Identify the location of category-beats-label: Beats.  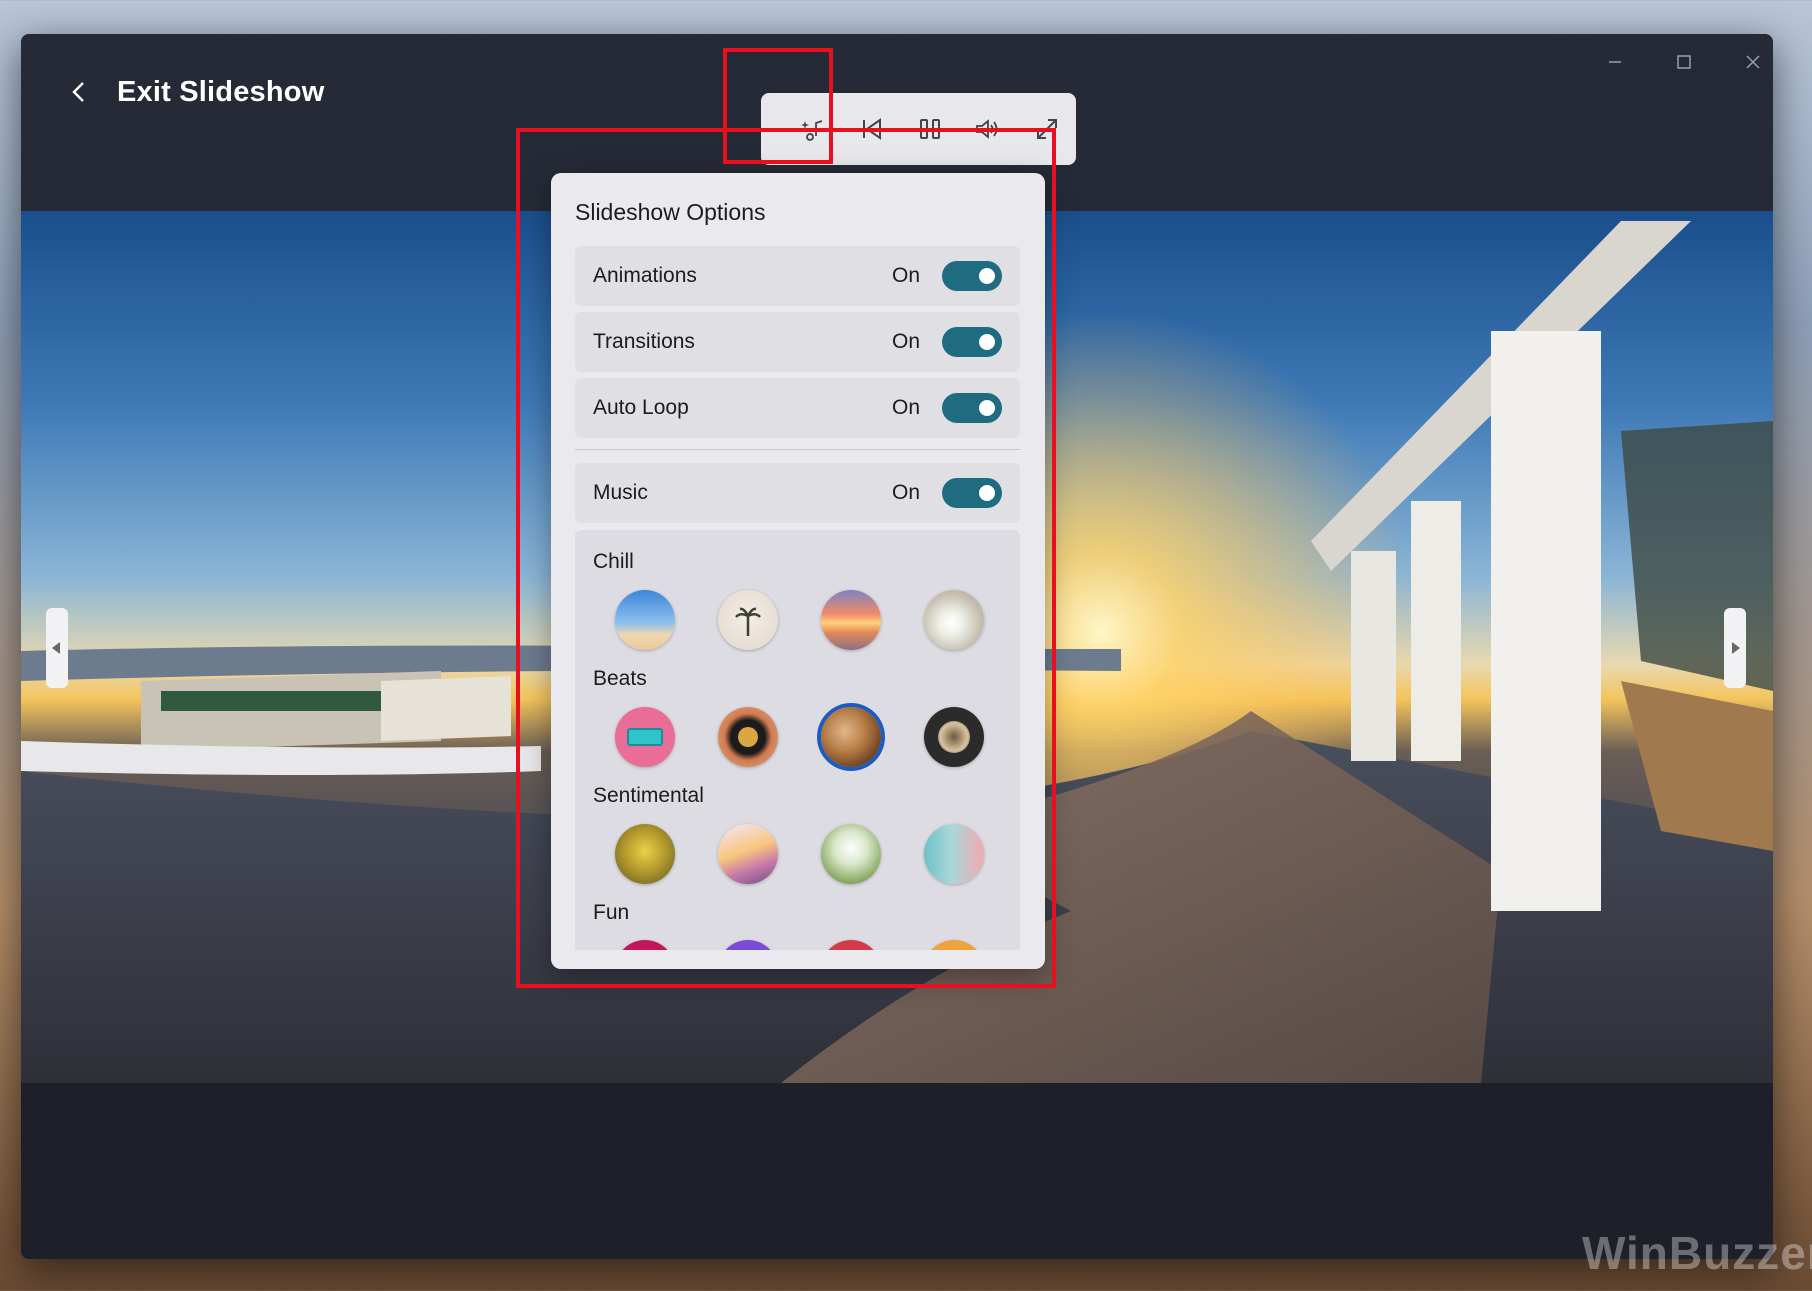
(620, 678).